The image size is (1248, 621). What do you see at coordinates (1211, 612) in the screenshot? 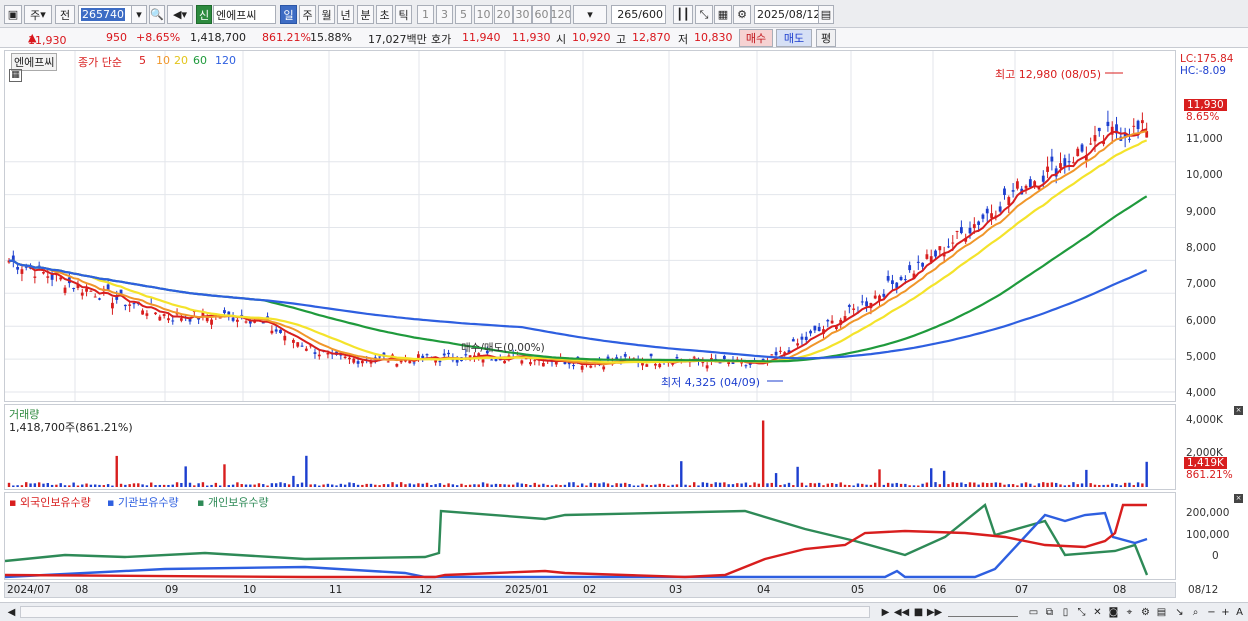
I see `zoom-out-icon: −` at bounding box center [1211, 612].